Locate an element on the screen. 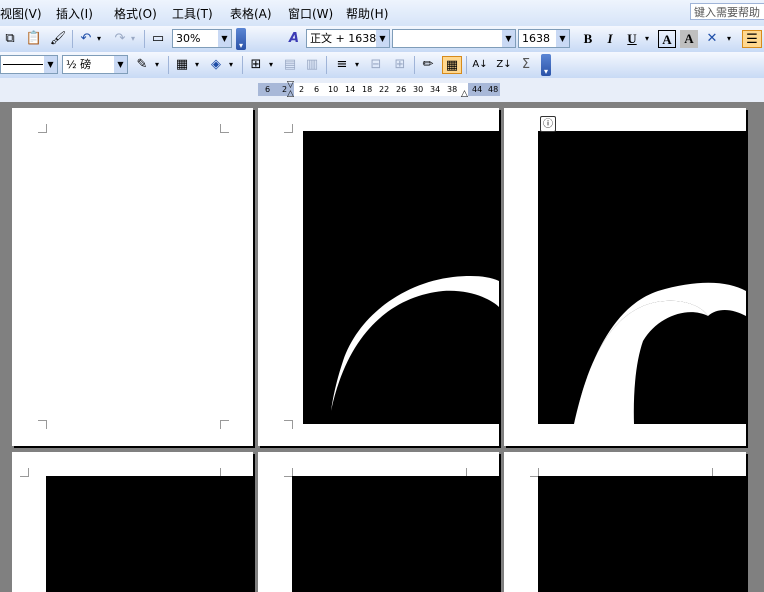  sort-descending-icon: Z↓ is located at coordinates (504, 65).